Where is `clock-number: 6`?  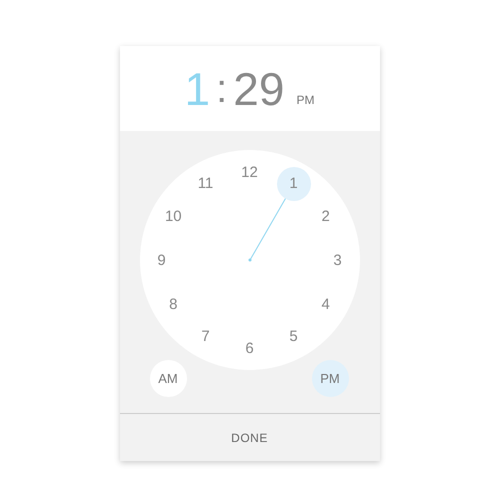
clock-number: 6 is located at coordinates (249, 348).